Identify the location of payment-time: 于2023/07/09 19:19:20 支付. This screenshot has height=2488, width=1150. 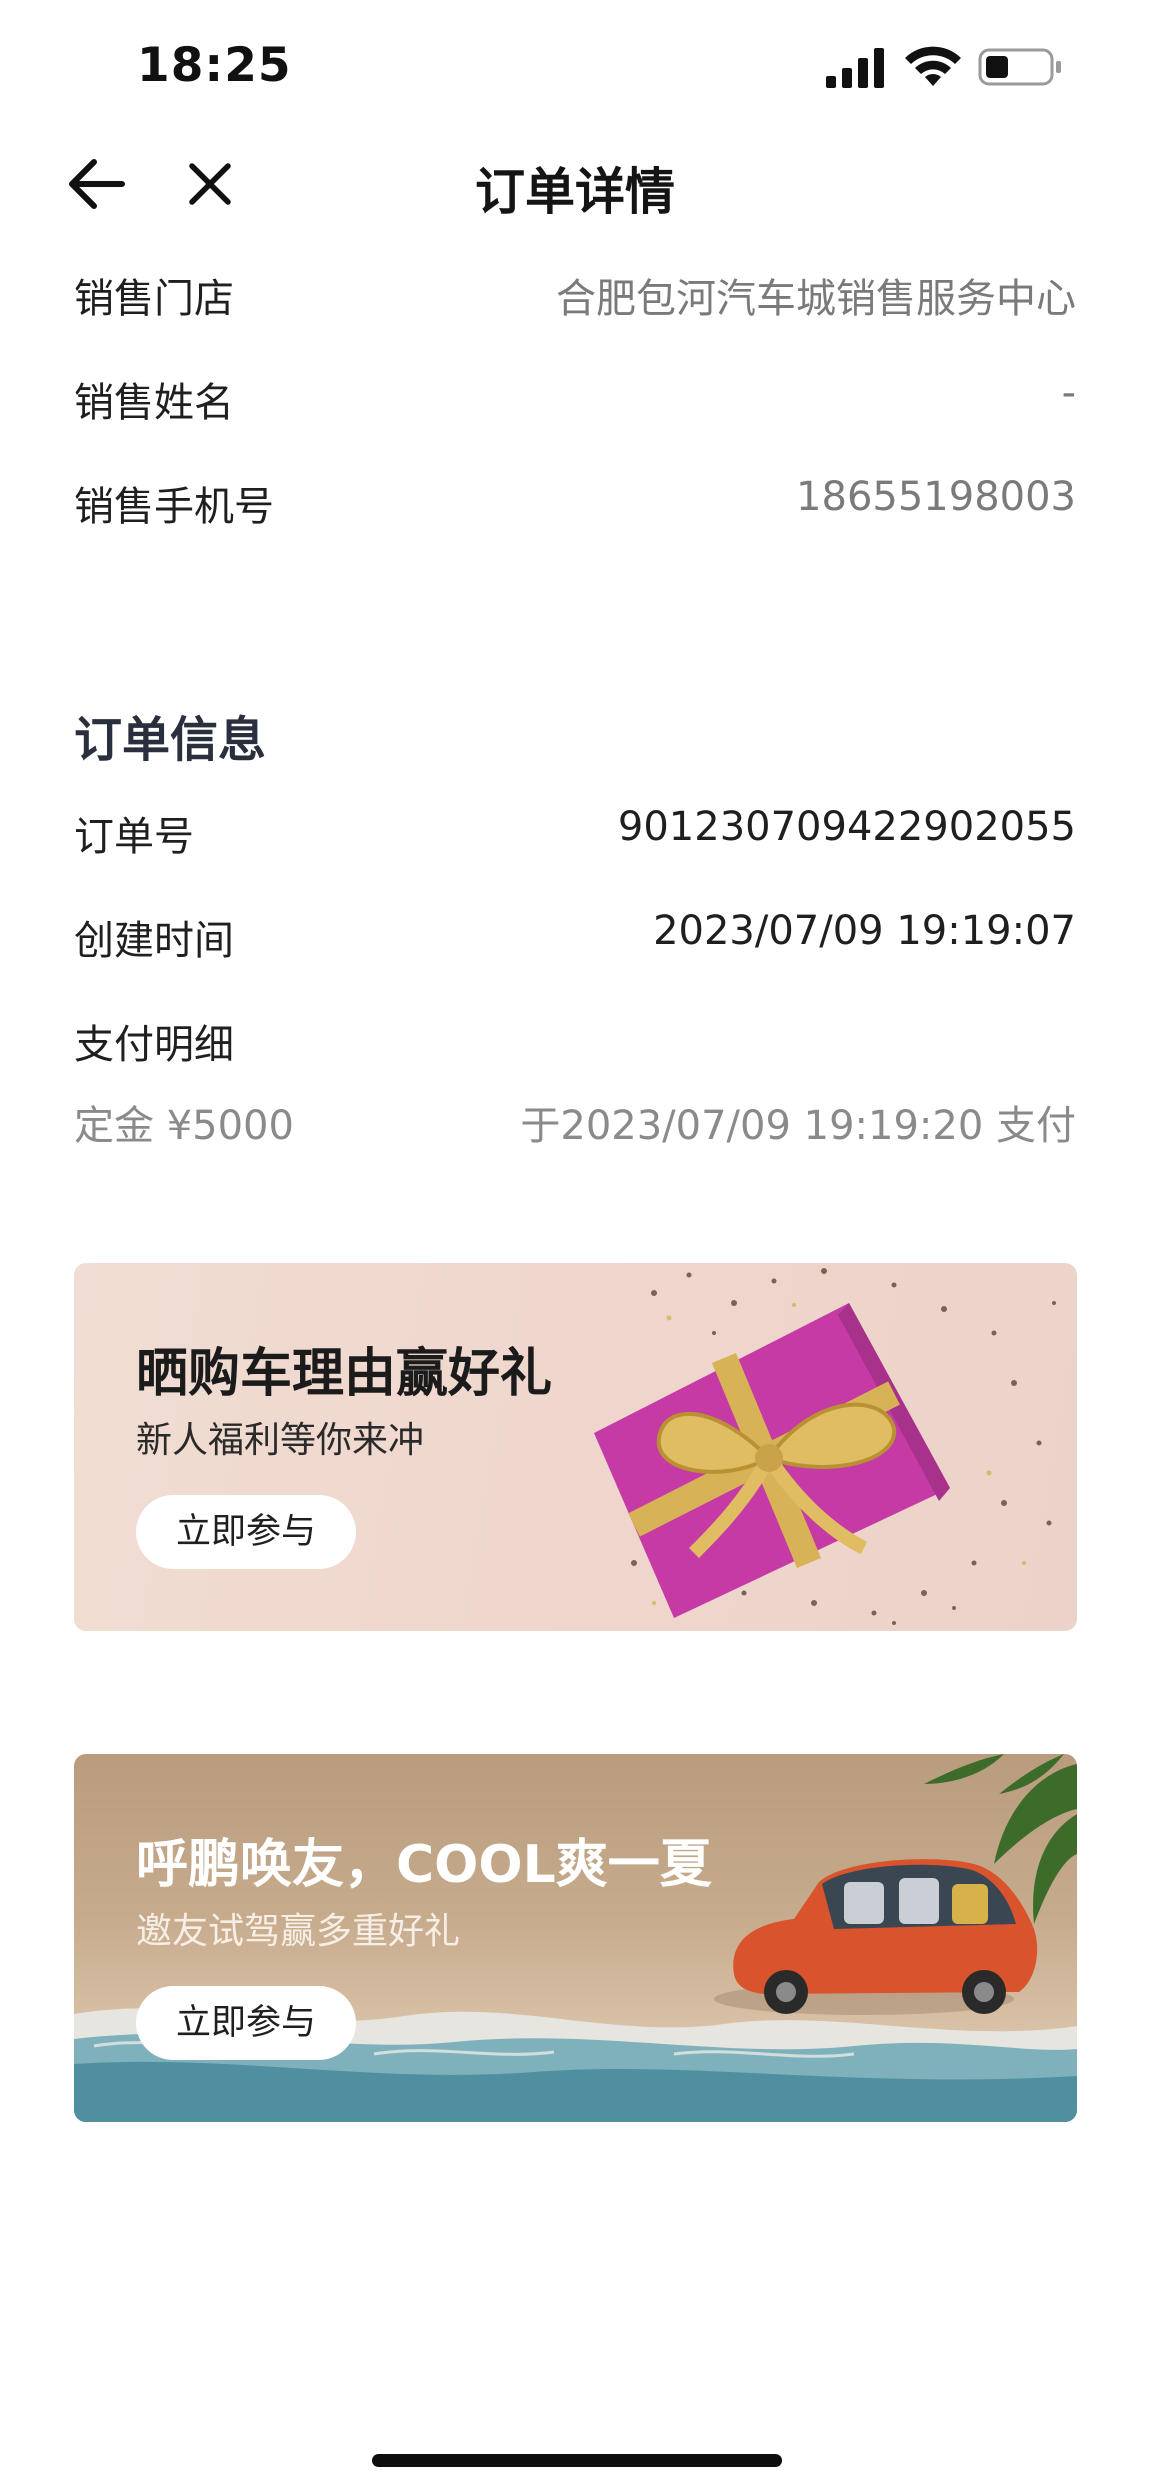
(798, 1126).